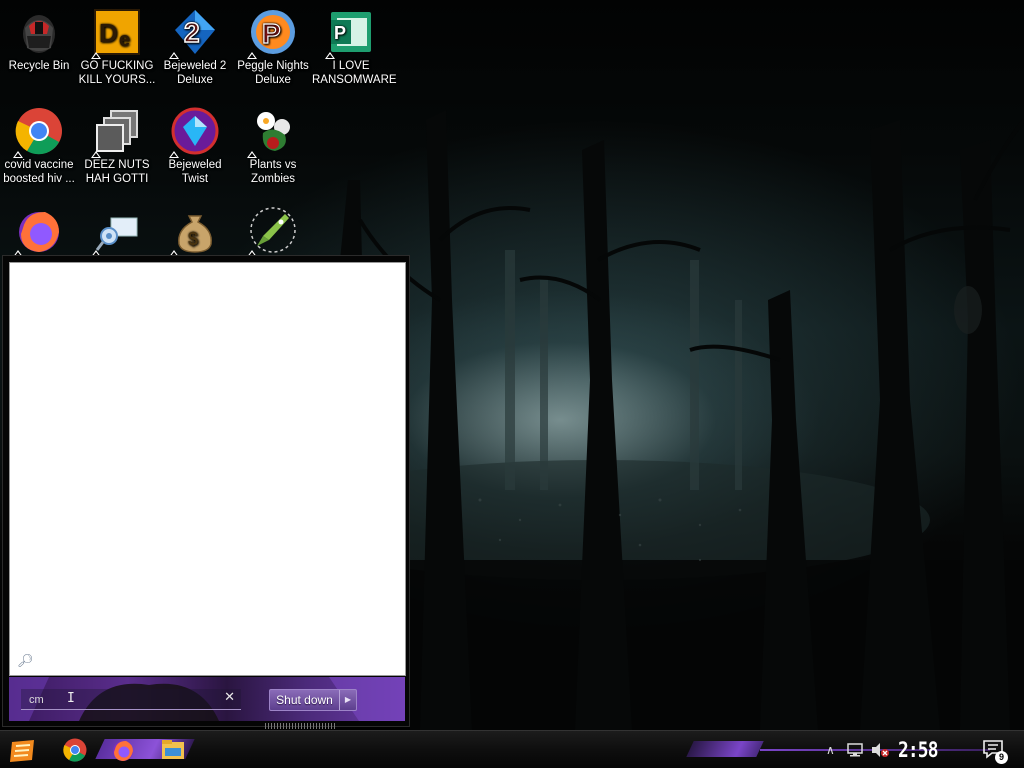 The image size is (1024, 768). Describe the element at coordinates (195, 172) in the screenshot. I see `desktop-icon-label: Bejeweled Twist` at that location.